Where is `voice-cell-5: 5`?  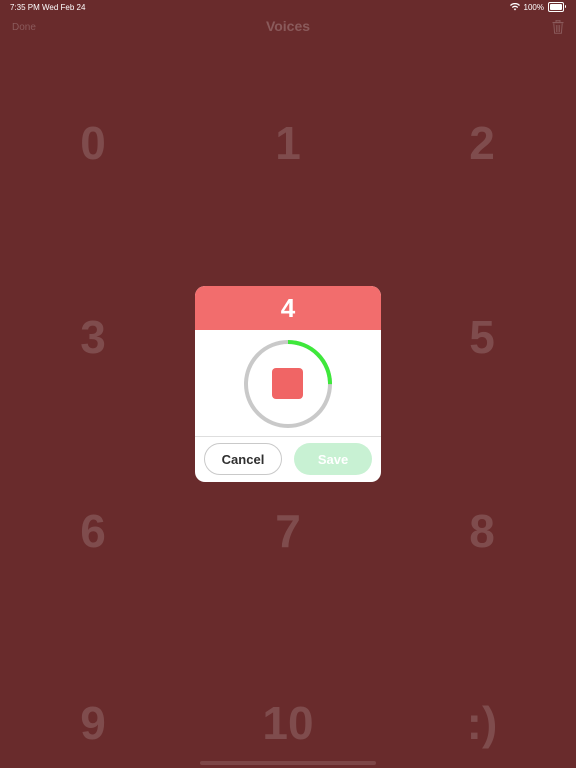 voice-cell-5: 5 is located at coordinates (482, 337).